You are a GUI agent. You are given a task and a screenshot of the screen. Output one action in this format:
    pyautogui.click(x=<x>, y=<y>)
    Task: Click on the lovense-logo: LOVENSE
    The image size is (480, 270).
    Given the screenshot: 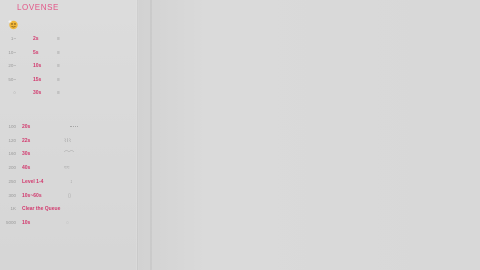 What is the action you would take?
    pyautogui.click(x=38, y=7)
    